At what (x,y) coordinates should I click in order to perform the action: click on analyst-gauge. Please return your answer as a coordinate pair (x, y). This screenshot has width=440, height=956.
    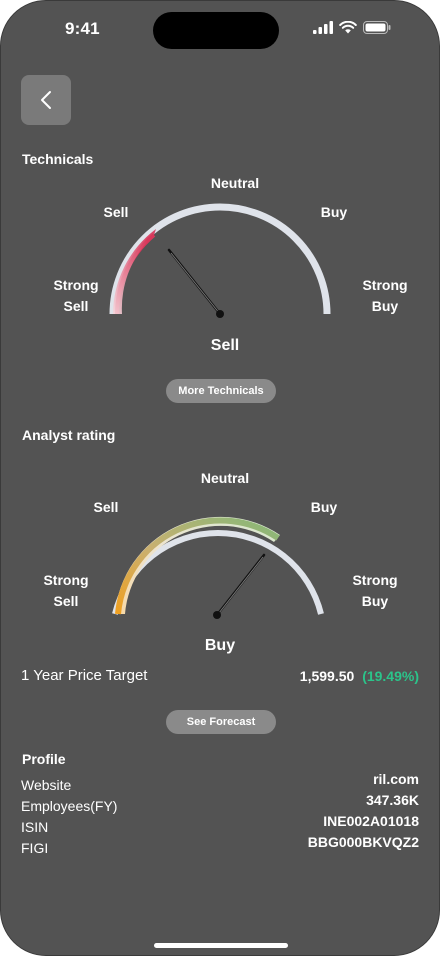
    Looking at the image, I should click on (218, 567).